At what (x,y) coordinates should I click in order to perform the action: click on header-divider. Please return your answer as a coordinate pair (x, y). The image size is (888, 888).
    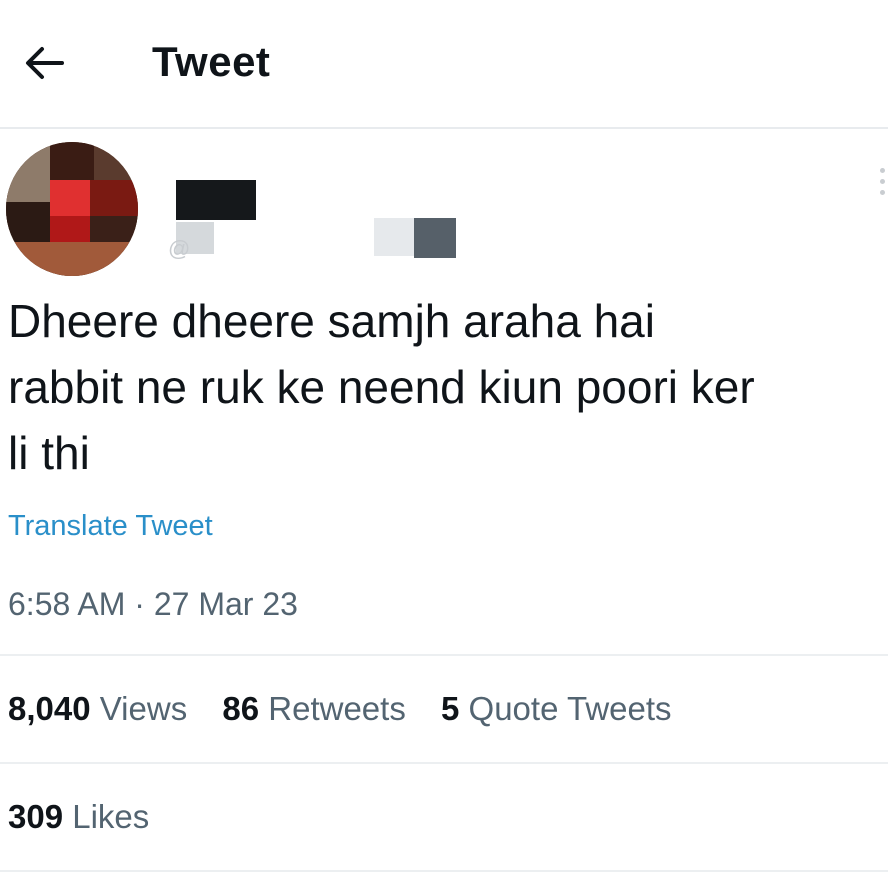
    Looking at the image, I should click on (444, 128).